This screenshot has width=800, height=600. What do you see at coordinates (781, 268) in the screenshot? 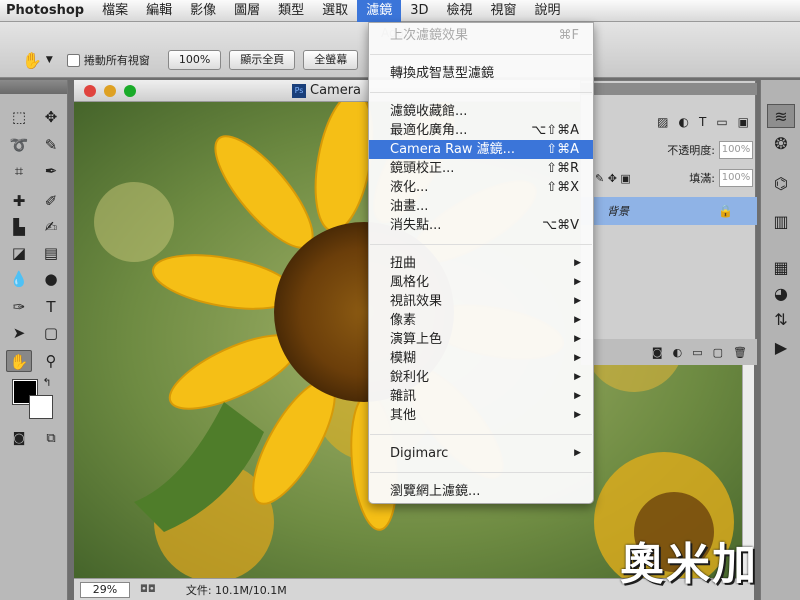
I see `swatches-grid-icon: ▦` at bounding box center [781, 268].